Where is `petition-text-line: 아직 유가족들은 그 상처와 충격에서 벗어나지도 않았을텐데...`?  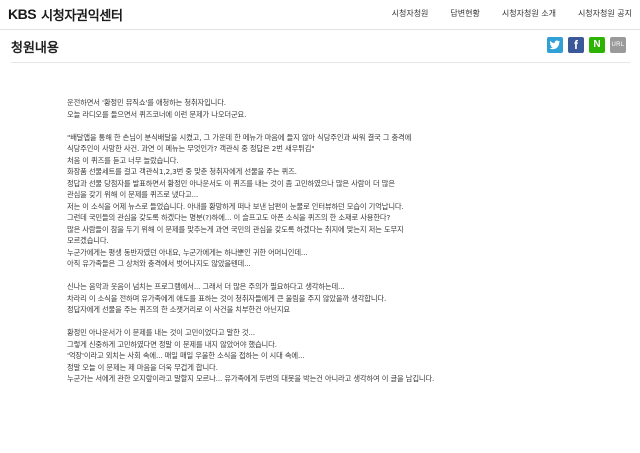
petition-text-line: 아직 유가족들은 그 상처와 충격에서 벗어나지도 않았을텐데... is located at coordinates (159, 263).